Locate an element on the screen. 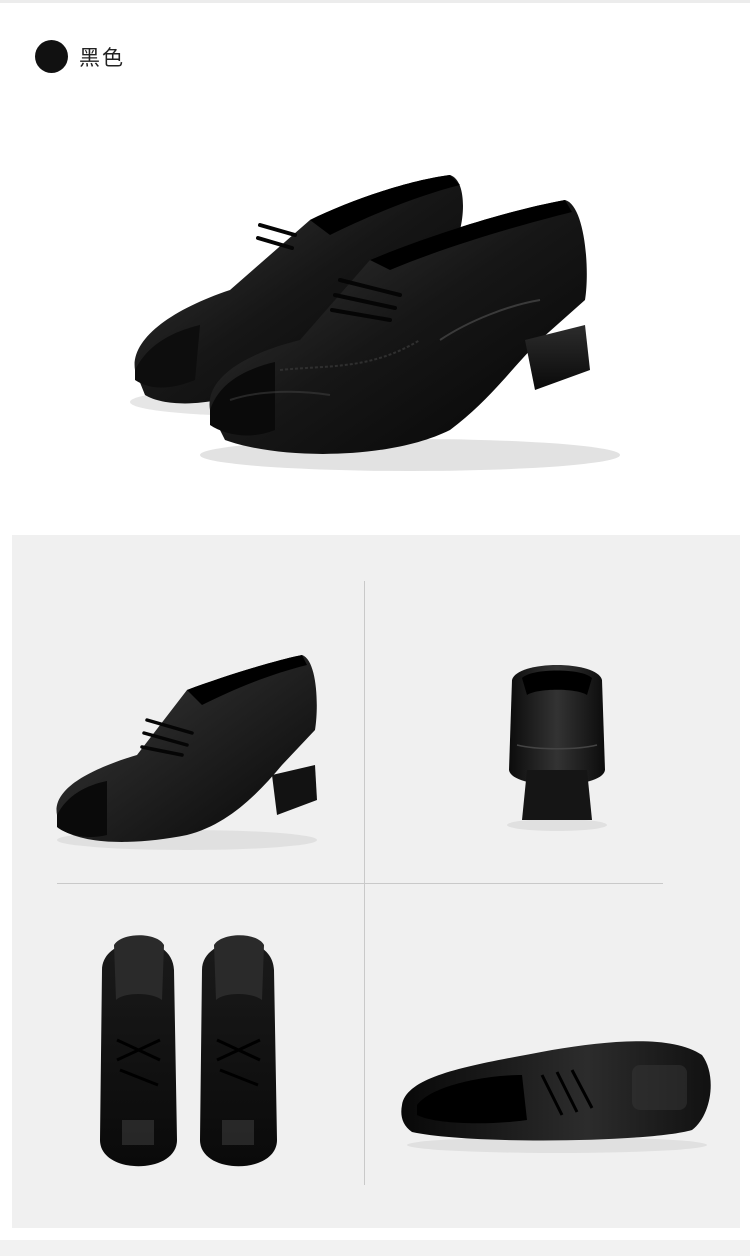  color-swatch-black is located at coordinates (51, 56).